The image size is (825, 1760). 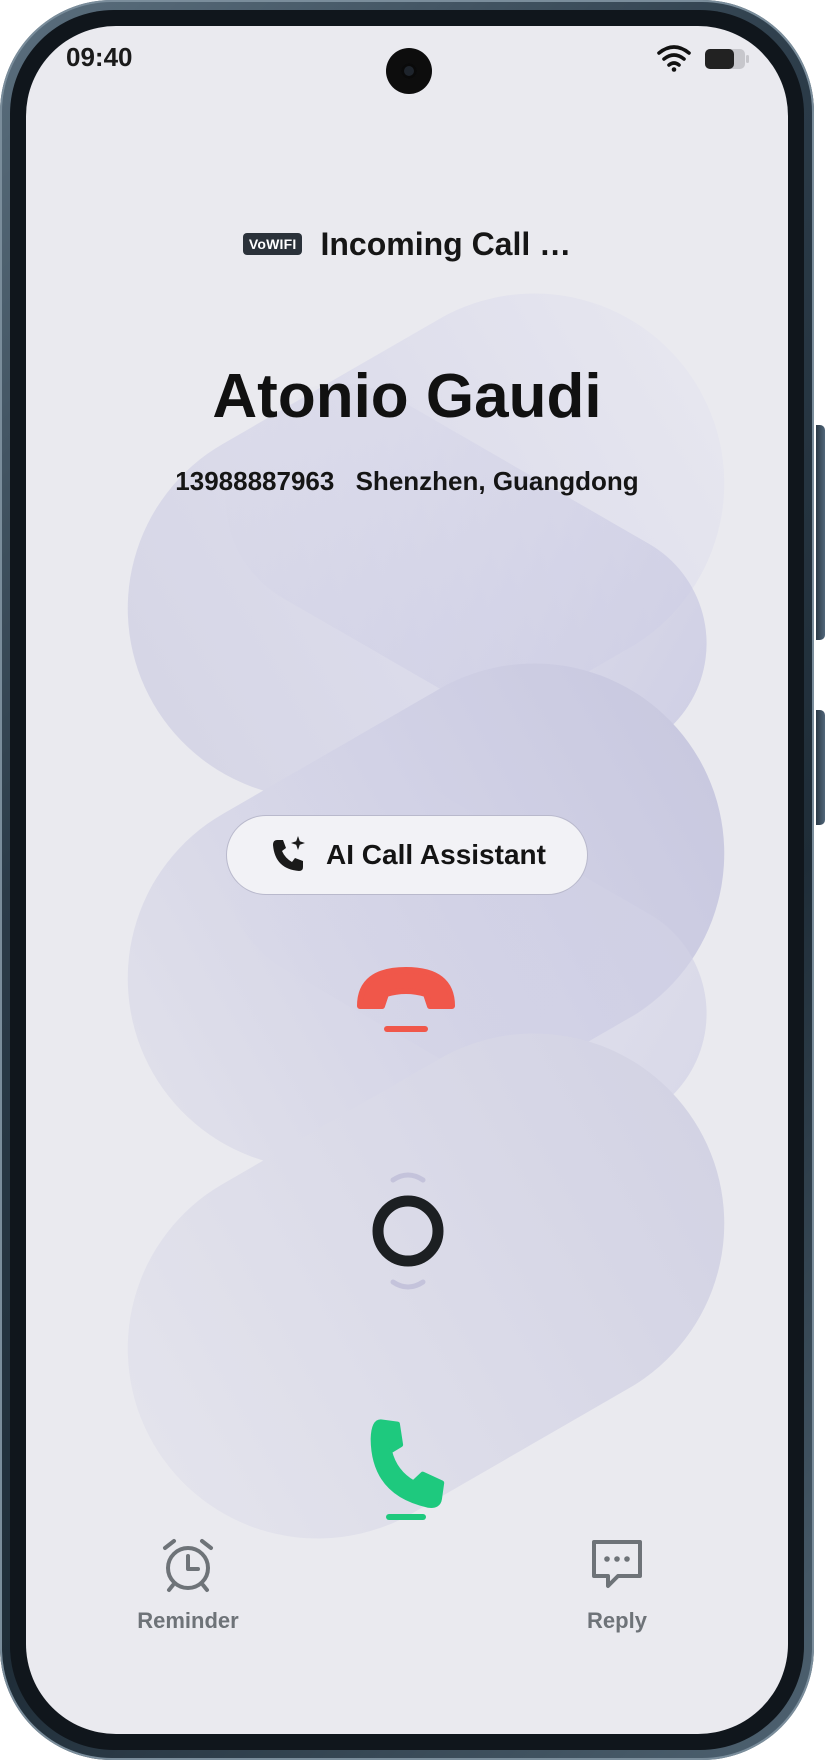 I want to click on wifi-icon, so click(x=674, y=58).